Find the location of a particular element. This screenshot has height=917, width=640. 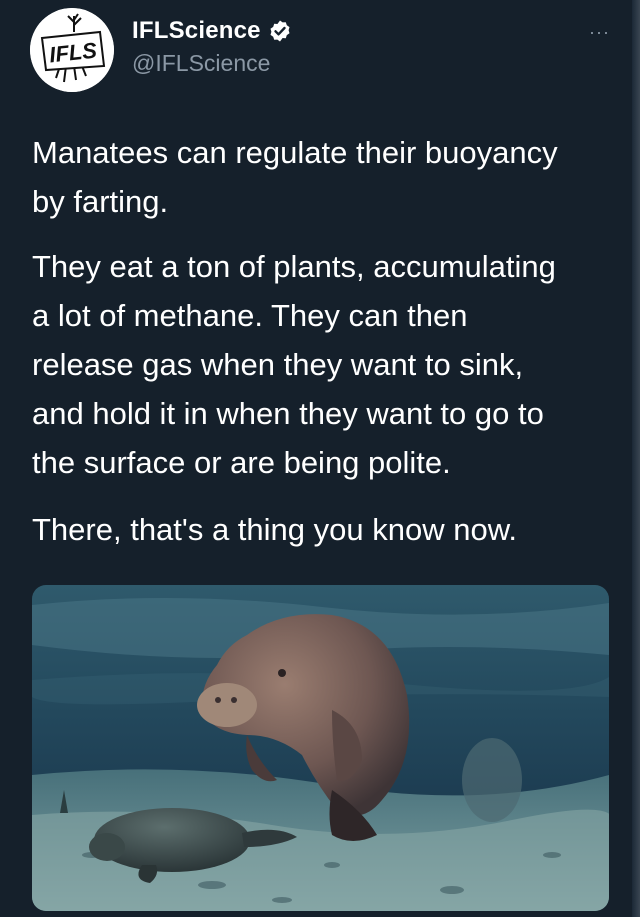

avatar: IFLS is located at coordinates (72, 50).